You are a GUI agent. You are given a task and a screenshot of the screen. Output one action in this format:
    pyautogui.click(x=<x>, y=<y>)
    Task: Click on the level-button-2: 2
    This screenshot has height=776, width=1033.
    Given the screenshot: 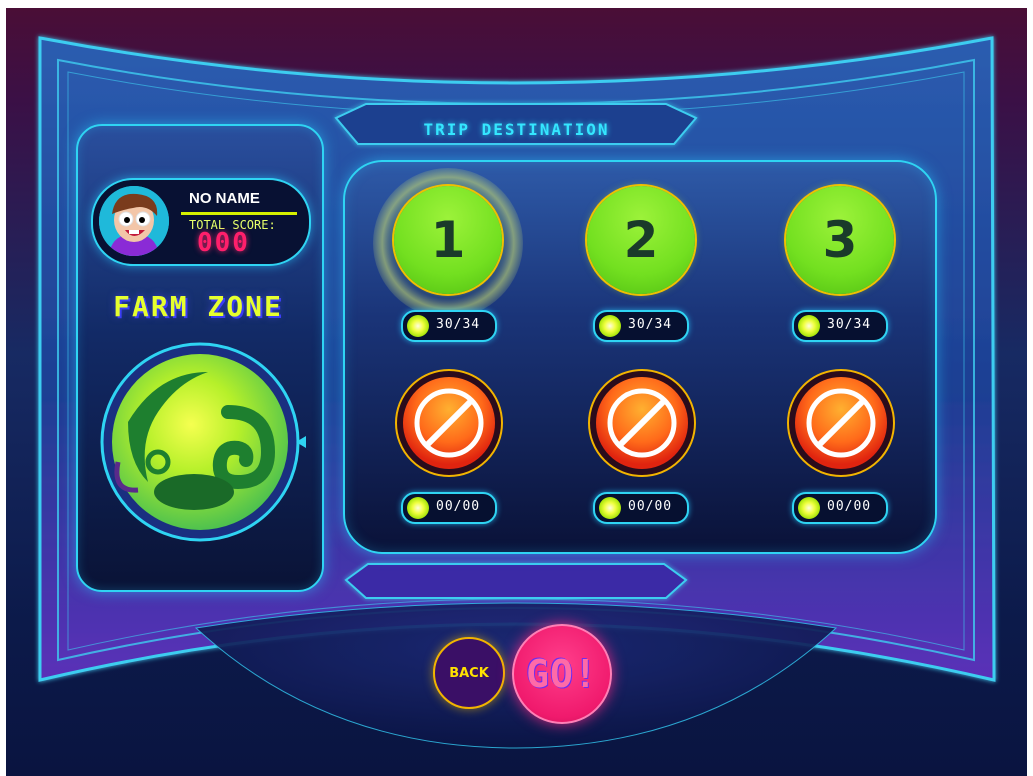 What is the action you would take?
    pyautogui.click(x=641, y=240)
    